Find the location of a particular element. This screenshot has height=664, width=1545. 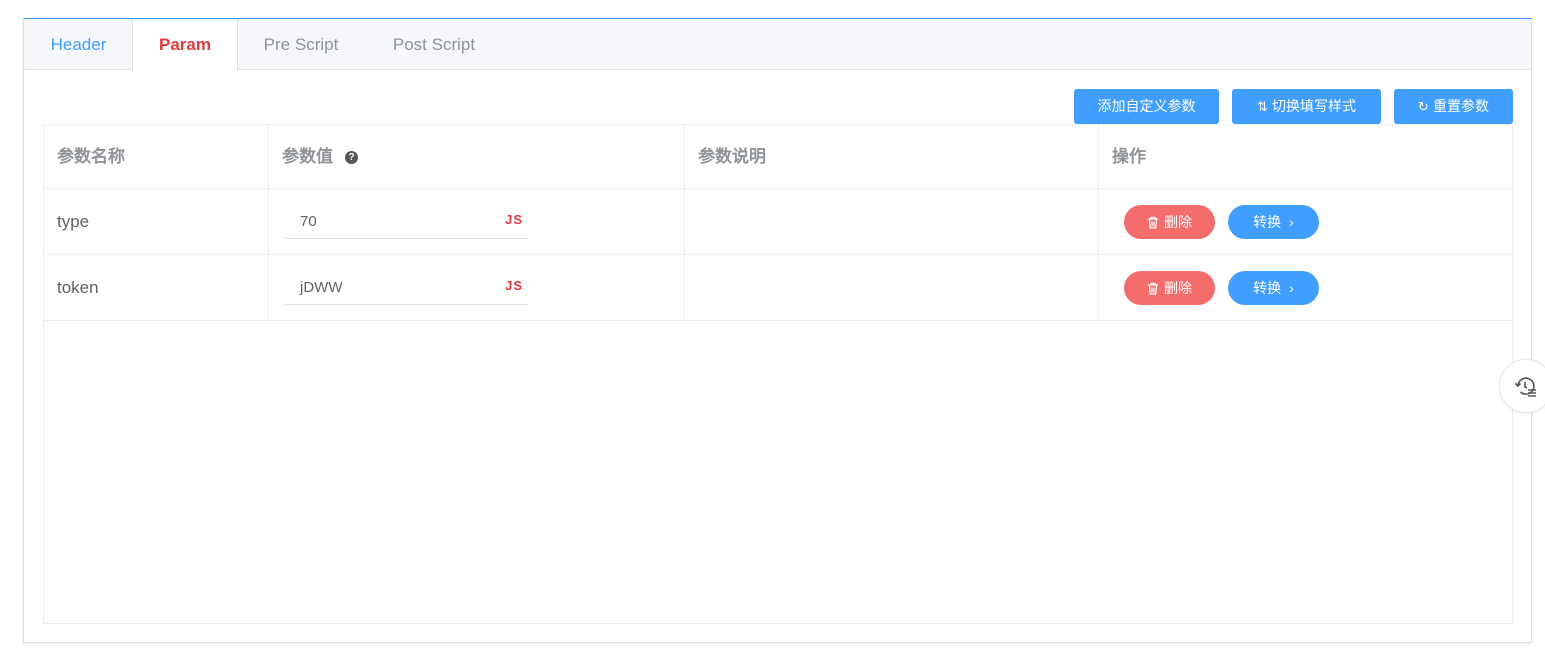

header-actions: 操作 is located at coordinates (1129, 156).